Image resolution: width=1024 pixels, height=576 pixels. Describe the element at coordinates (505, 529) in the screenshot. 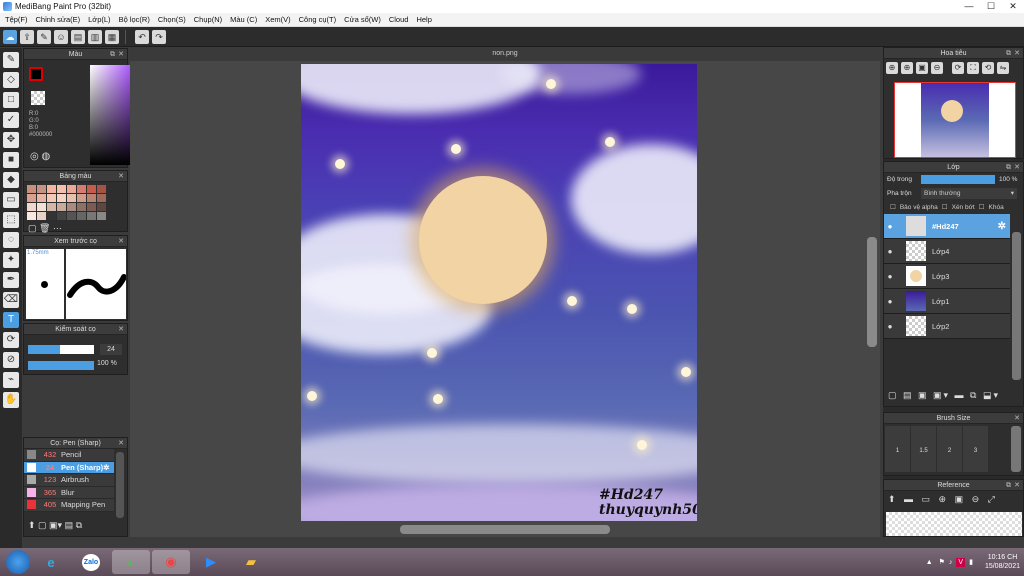

I see `horizontal-scrollbar` at that location.